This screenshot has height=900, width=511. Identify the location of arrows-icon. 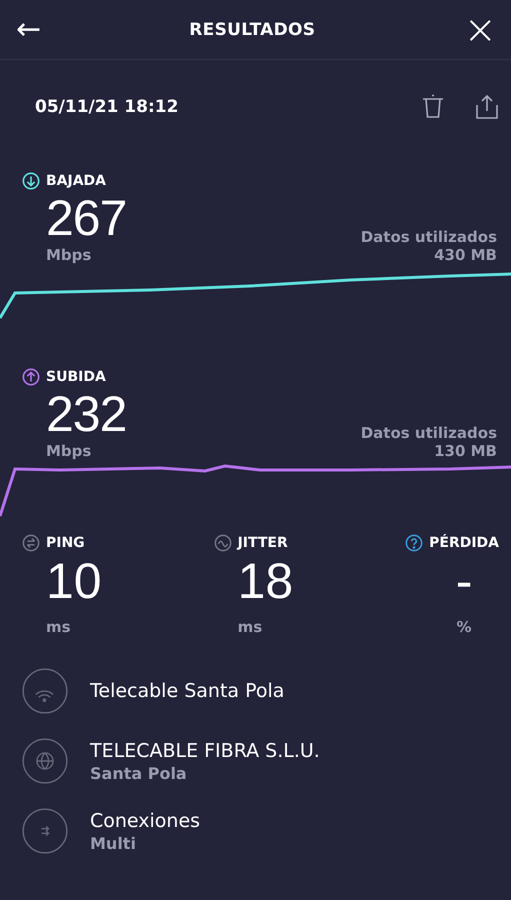
(45, 831).